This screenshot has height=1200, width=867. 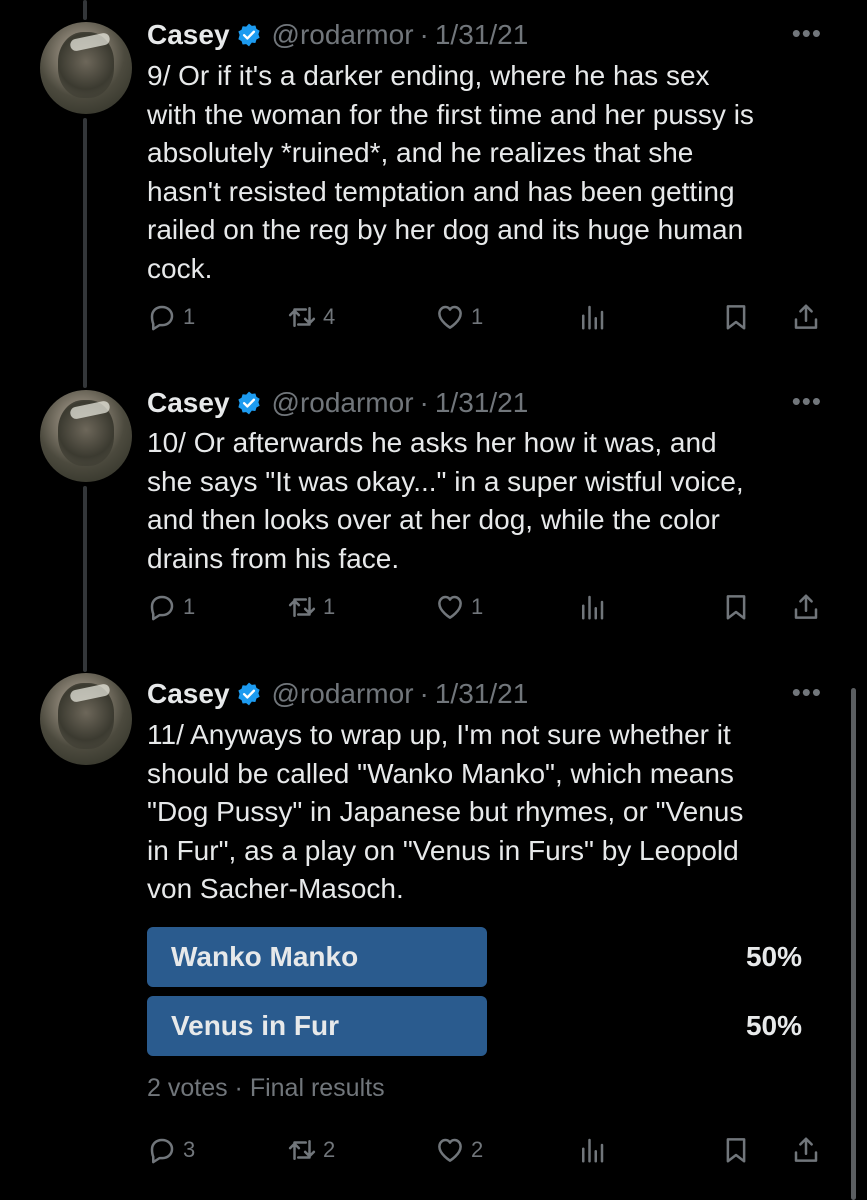 What do you see at coordinates (487, 612) in the screenshot?
I see `action-bar: 1 1 1` at bounding box center [487, 612].